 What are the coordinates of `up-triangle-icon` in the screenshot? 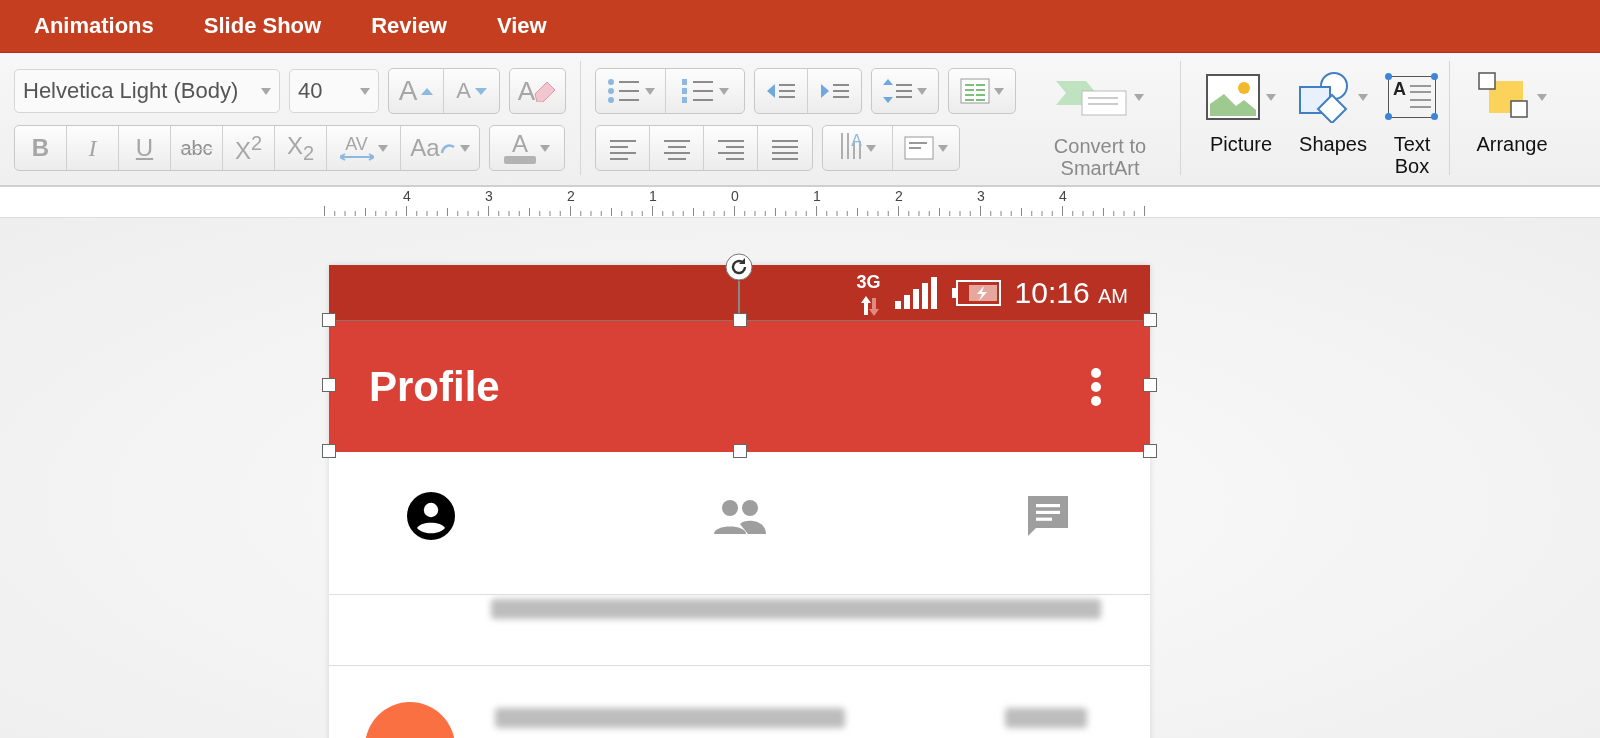 It's located at (427, 91).